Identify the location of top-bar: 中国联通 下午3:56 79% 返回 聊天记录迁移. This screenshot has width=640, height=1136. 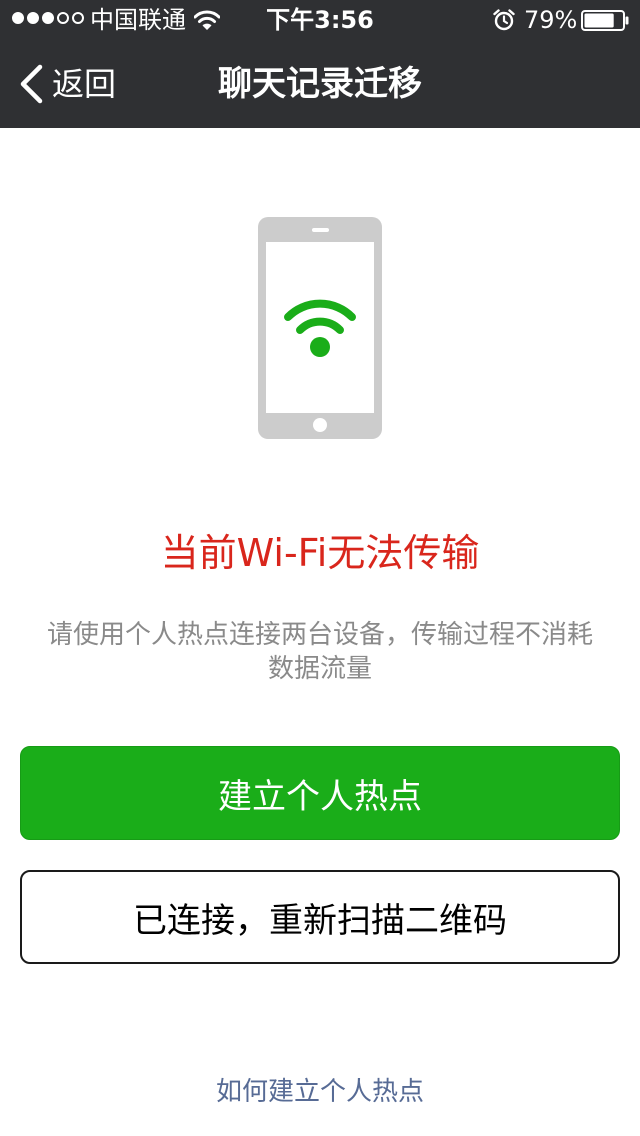
(320, 64).